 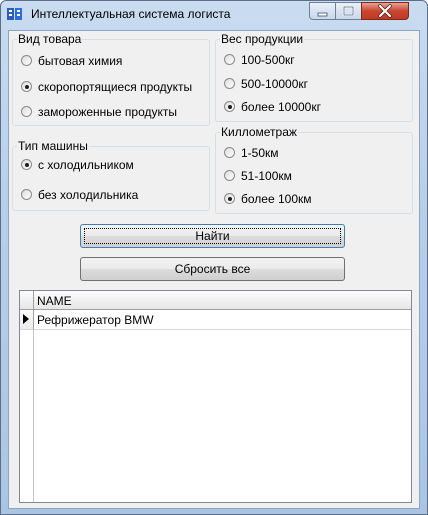 I want to click on radio-label: замороженные продукты, so click(x=107, y=112).